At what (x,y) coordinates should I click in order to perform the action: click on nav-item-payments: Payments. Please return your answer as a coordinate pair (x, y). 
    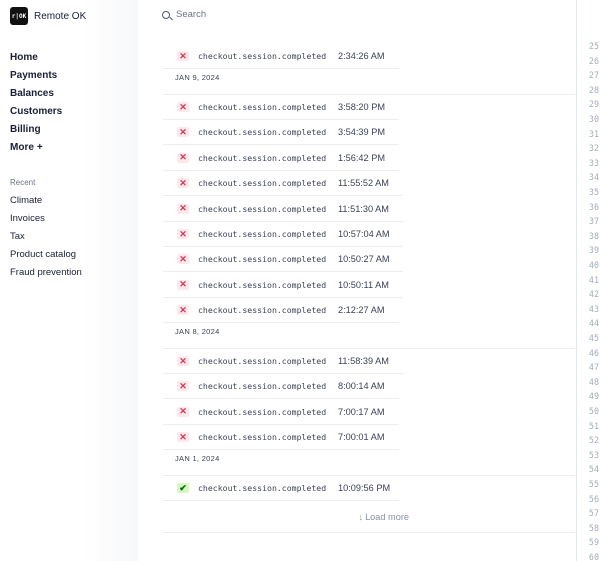
    Looking at the image, I should click on (36, 79).